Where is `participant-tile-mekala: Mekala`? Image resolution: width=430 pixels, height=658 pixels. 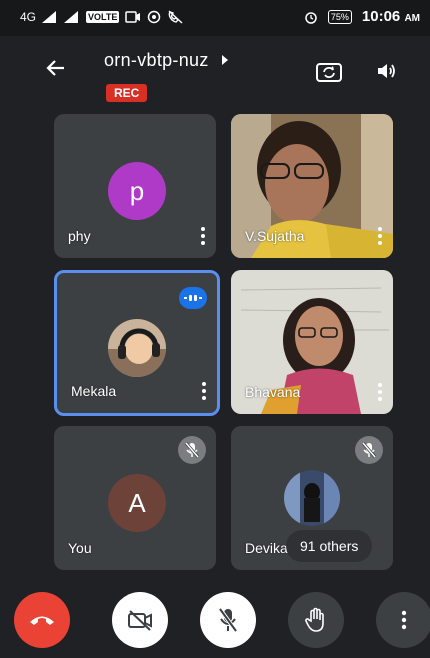 participant-tile-mekala: Mekala is located at coordinates (137, 343).